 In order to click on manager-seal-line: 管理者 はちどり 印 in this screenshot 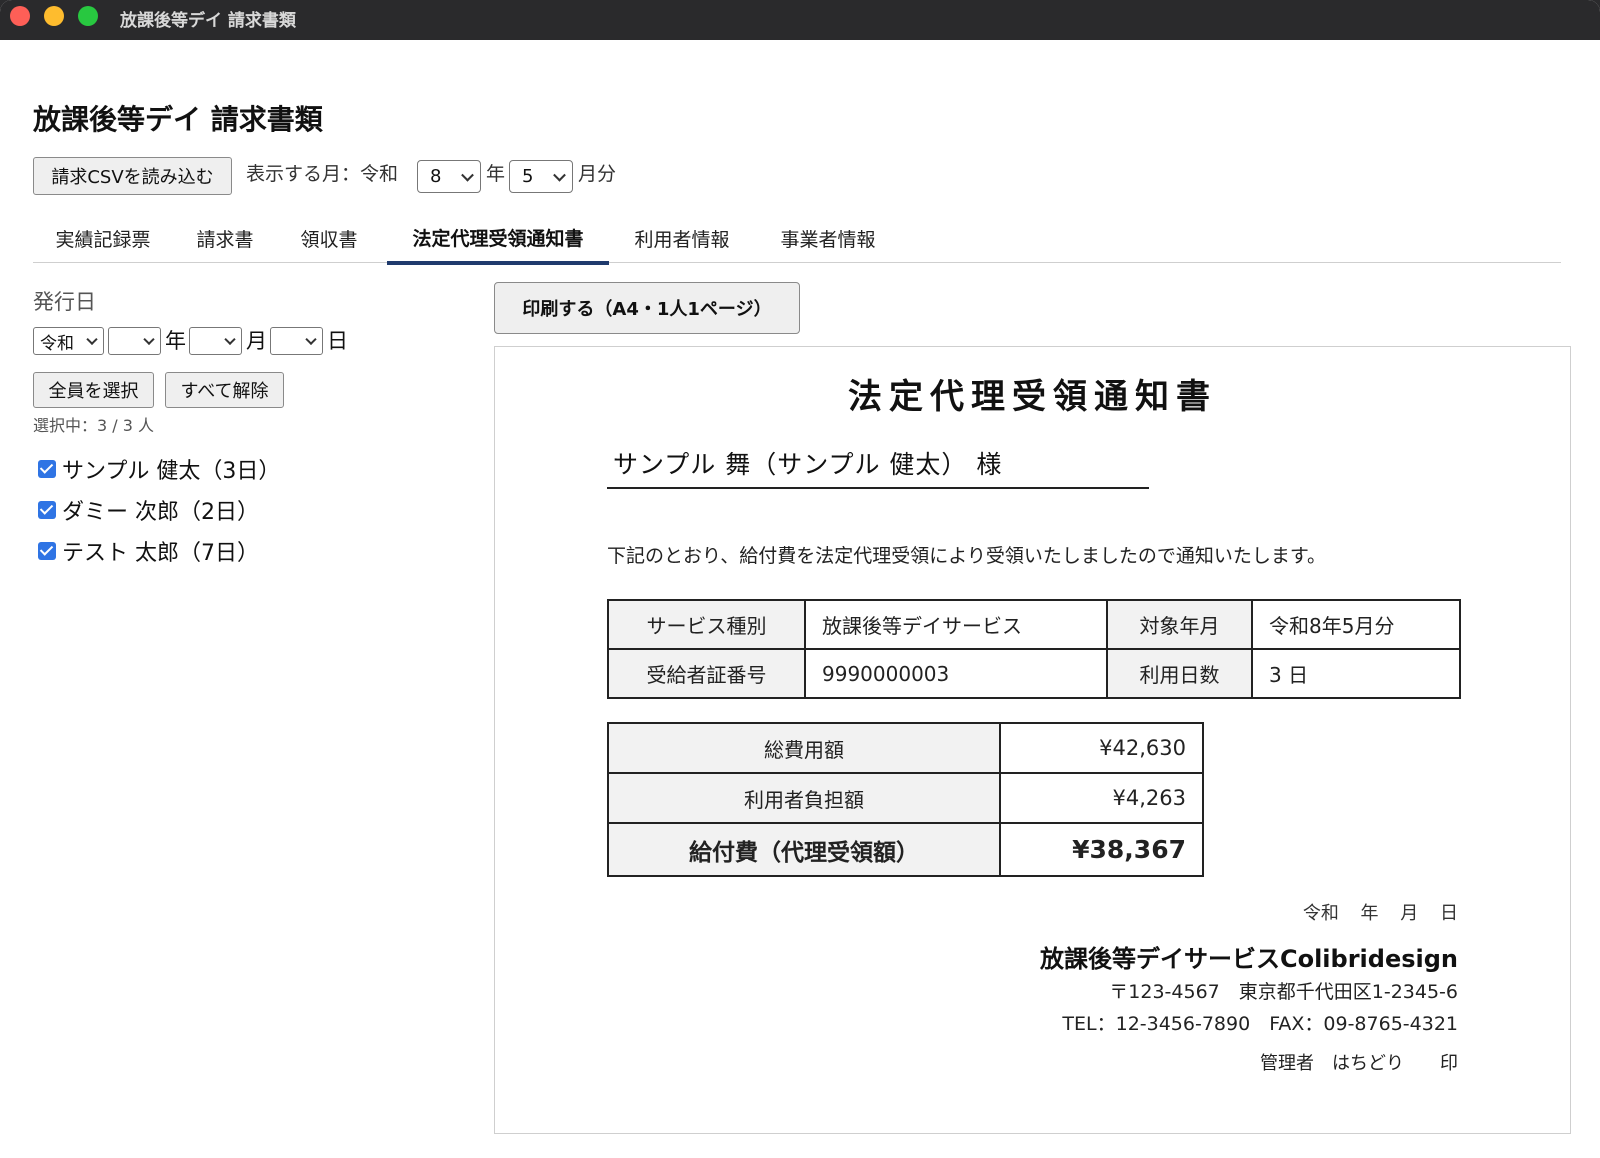, I will do `click(1359, 1063)`.